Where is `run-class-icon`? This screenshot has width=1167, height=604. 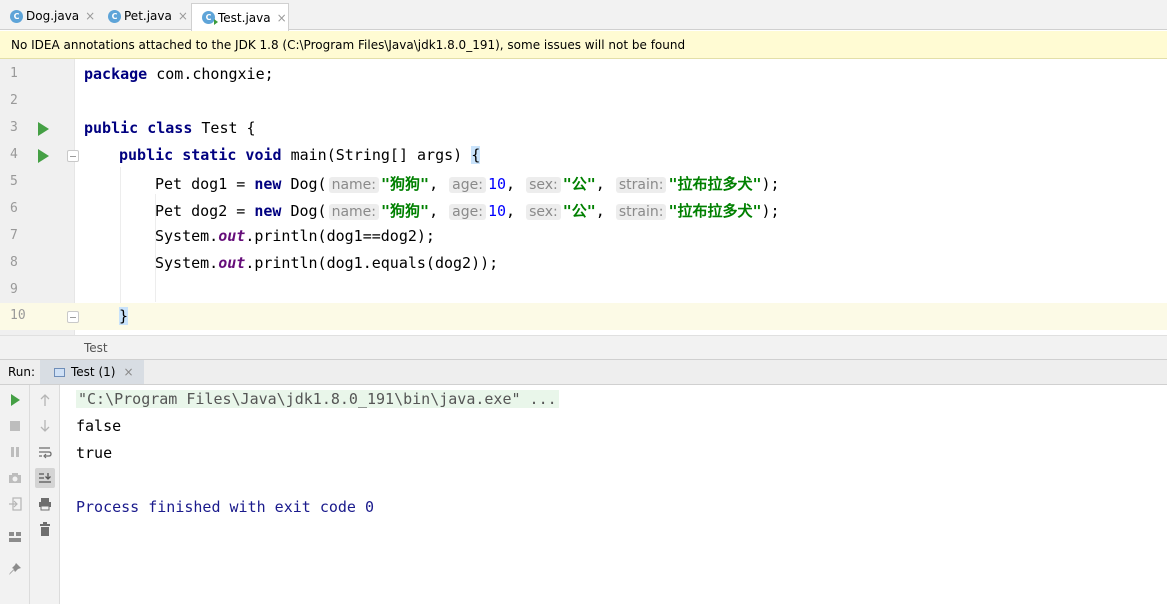
run-class-icon is located at coordinates (43, 129).